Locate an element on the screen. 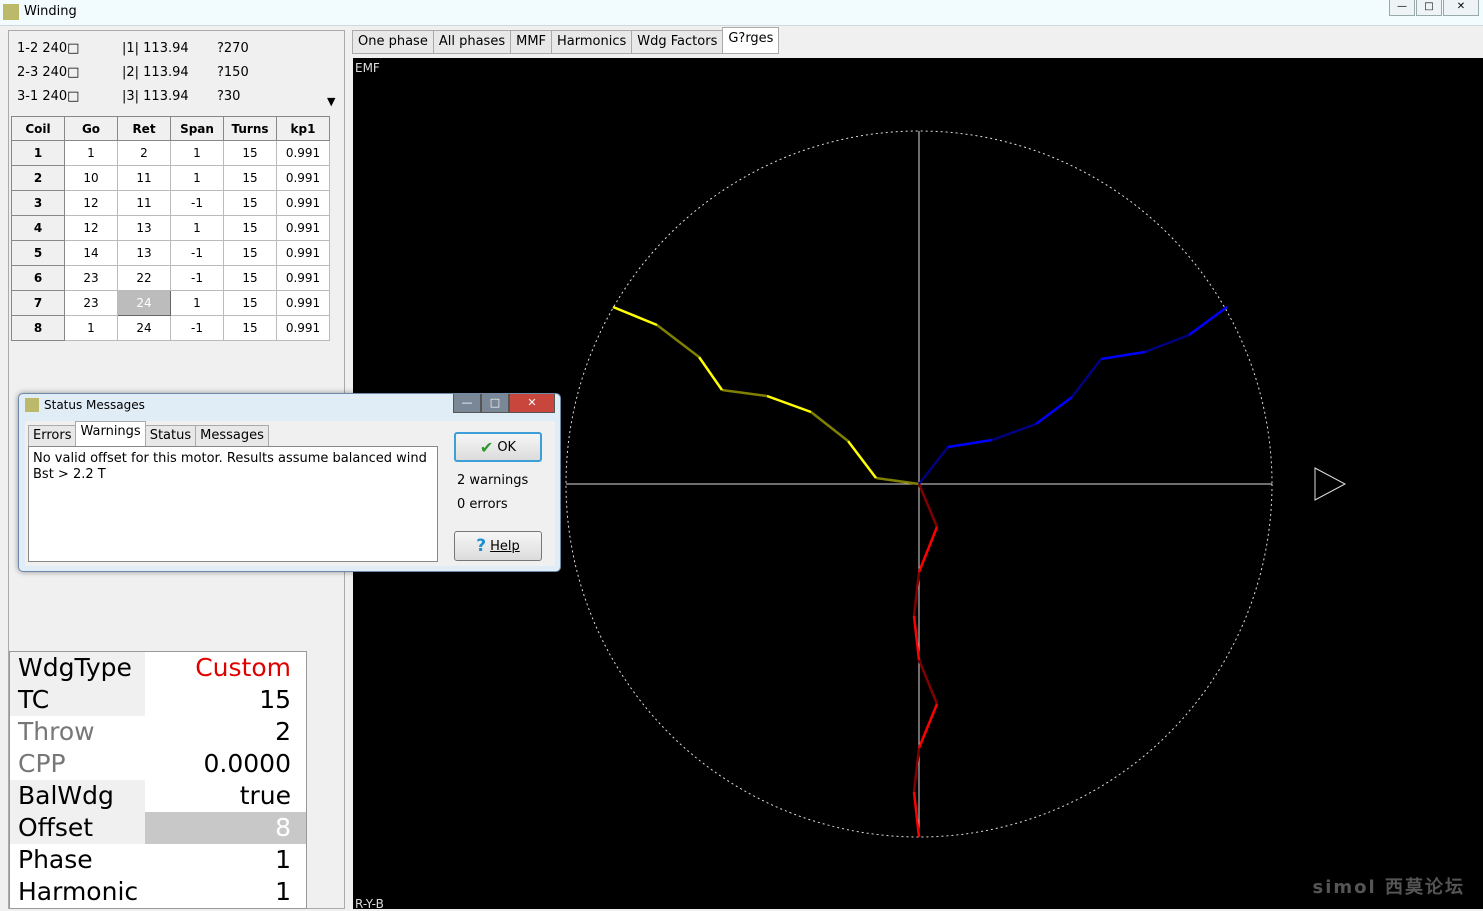  table-row: 7 23 24 1 15 0.991 is located at coordinates (170, 303).